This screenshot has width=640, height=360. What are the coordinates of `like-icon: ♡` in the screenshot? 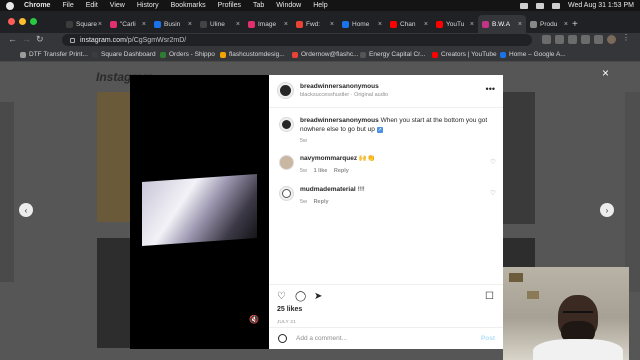 It's located at (281, 296).